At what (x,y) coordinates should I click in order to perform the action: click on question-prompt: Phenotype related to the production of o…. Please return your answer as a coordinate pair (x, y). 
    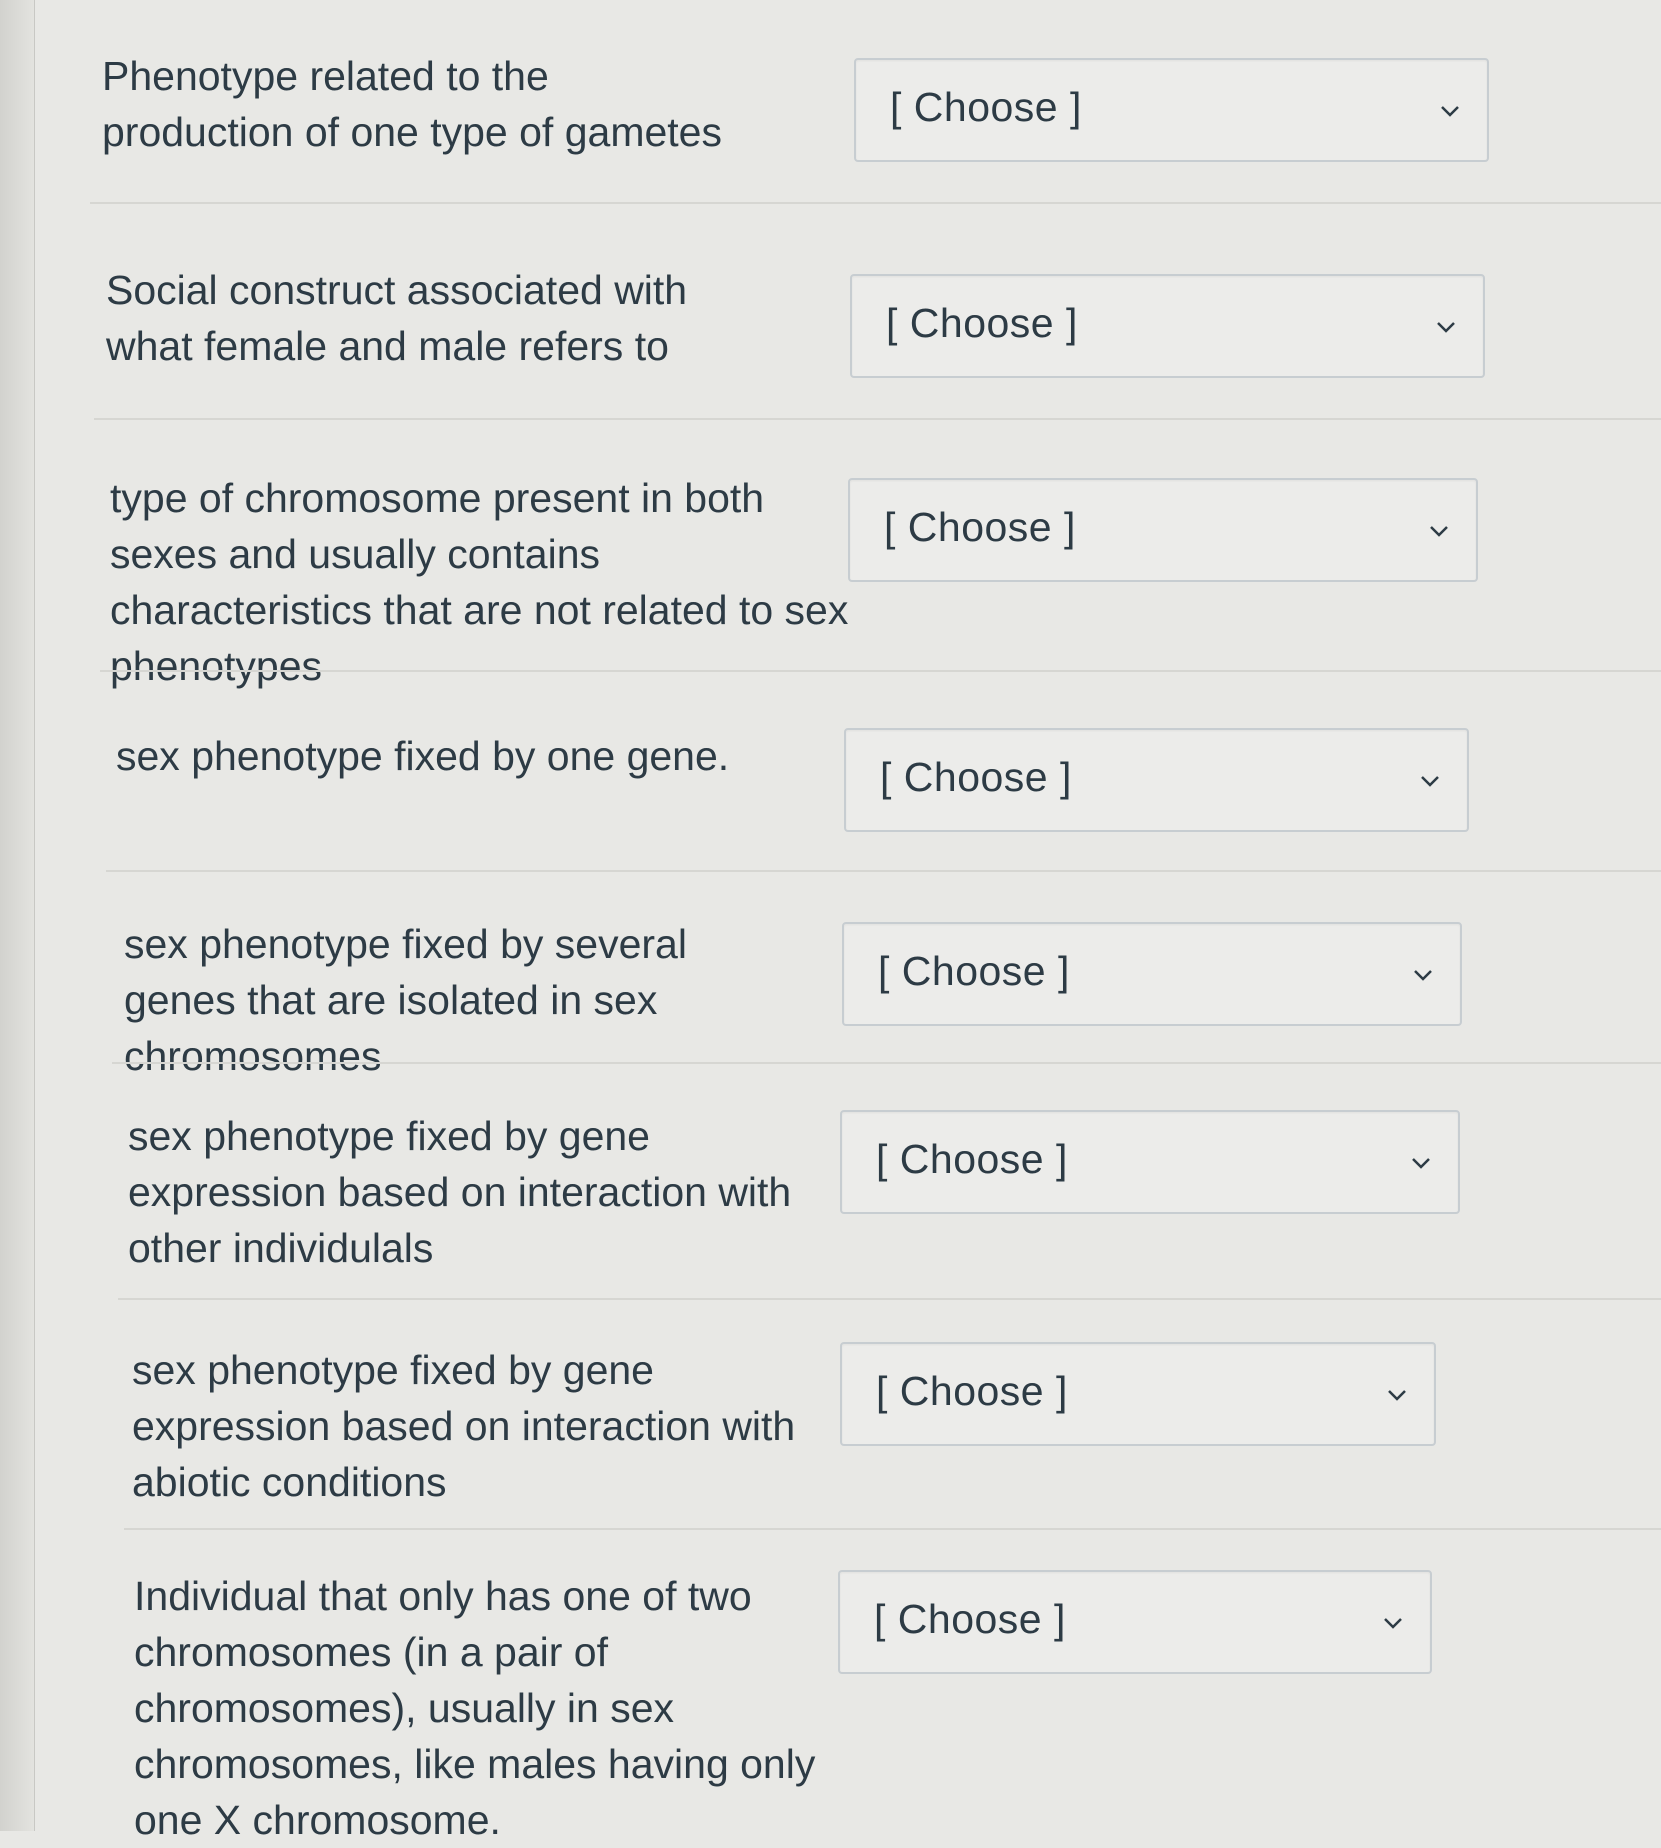
    Looking at the image, I should click on (412, 104).